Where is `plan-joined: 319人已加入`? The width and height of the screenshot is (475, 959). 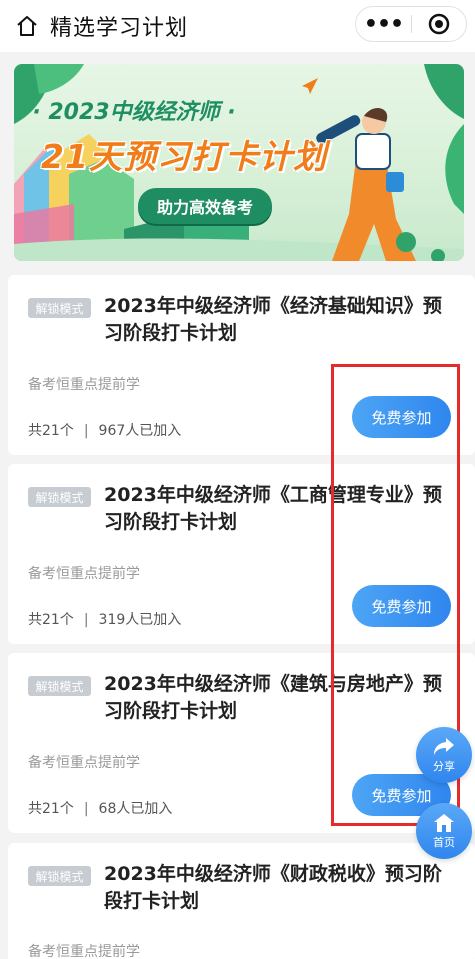
plan-joined: 319人已加入 is located at coordinates (140, 620).